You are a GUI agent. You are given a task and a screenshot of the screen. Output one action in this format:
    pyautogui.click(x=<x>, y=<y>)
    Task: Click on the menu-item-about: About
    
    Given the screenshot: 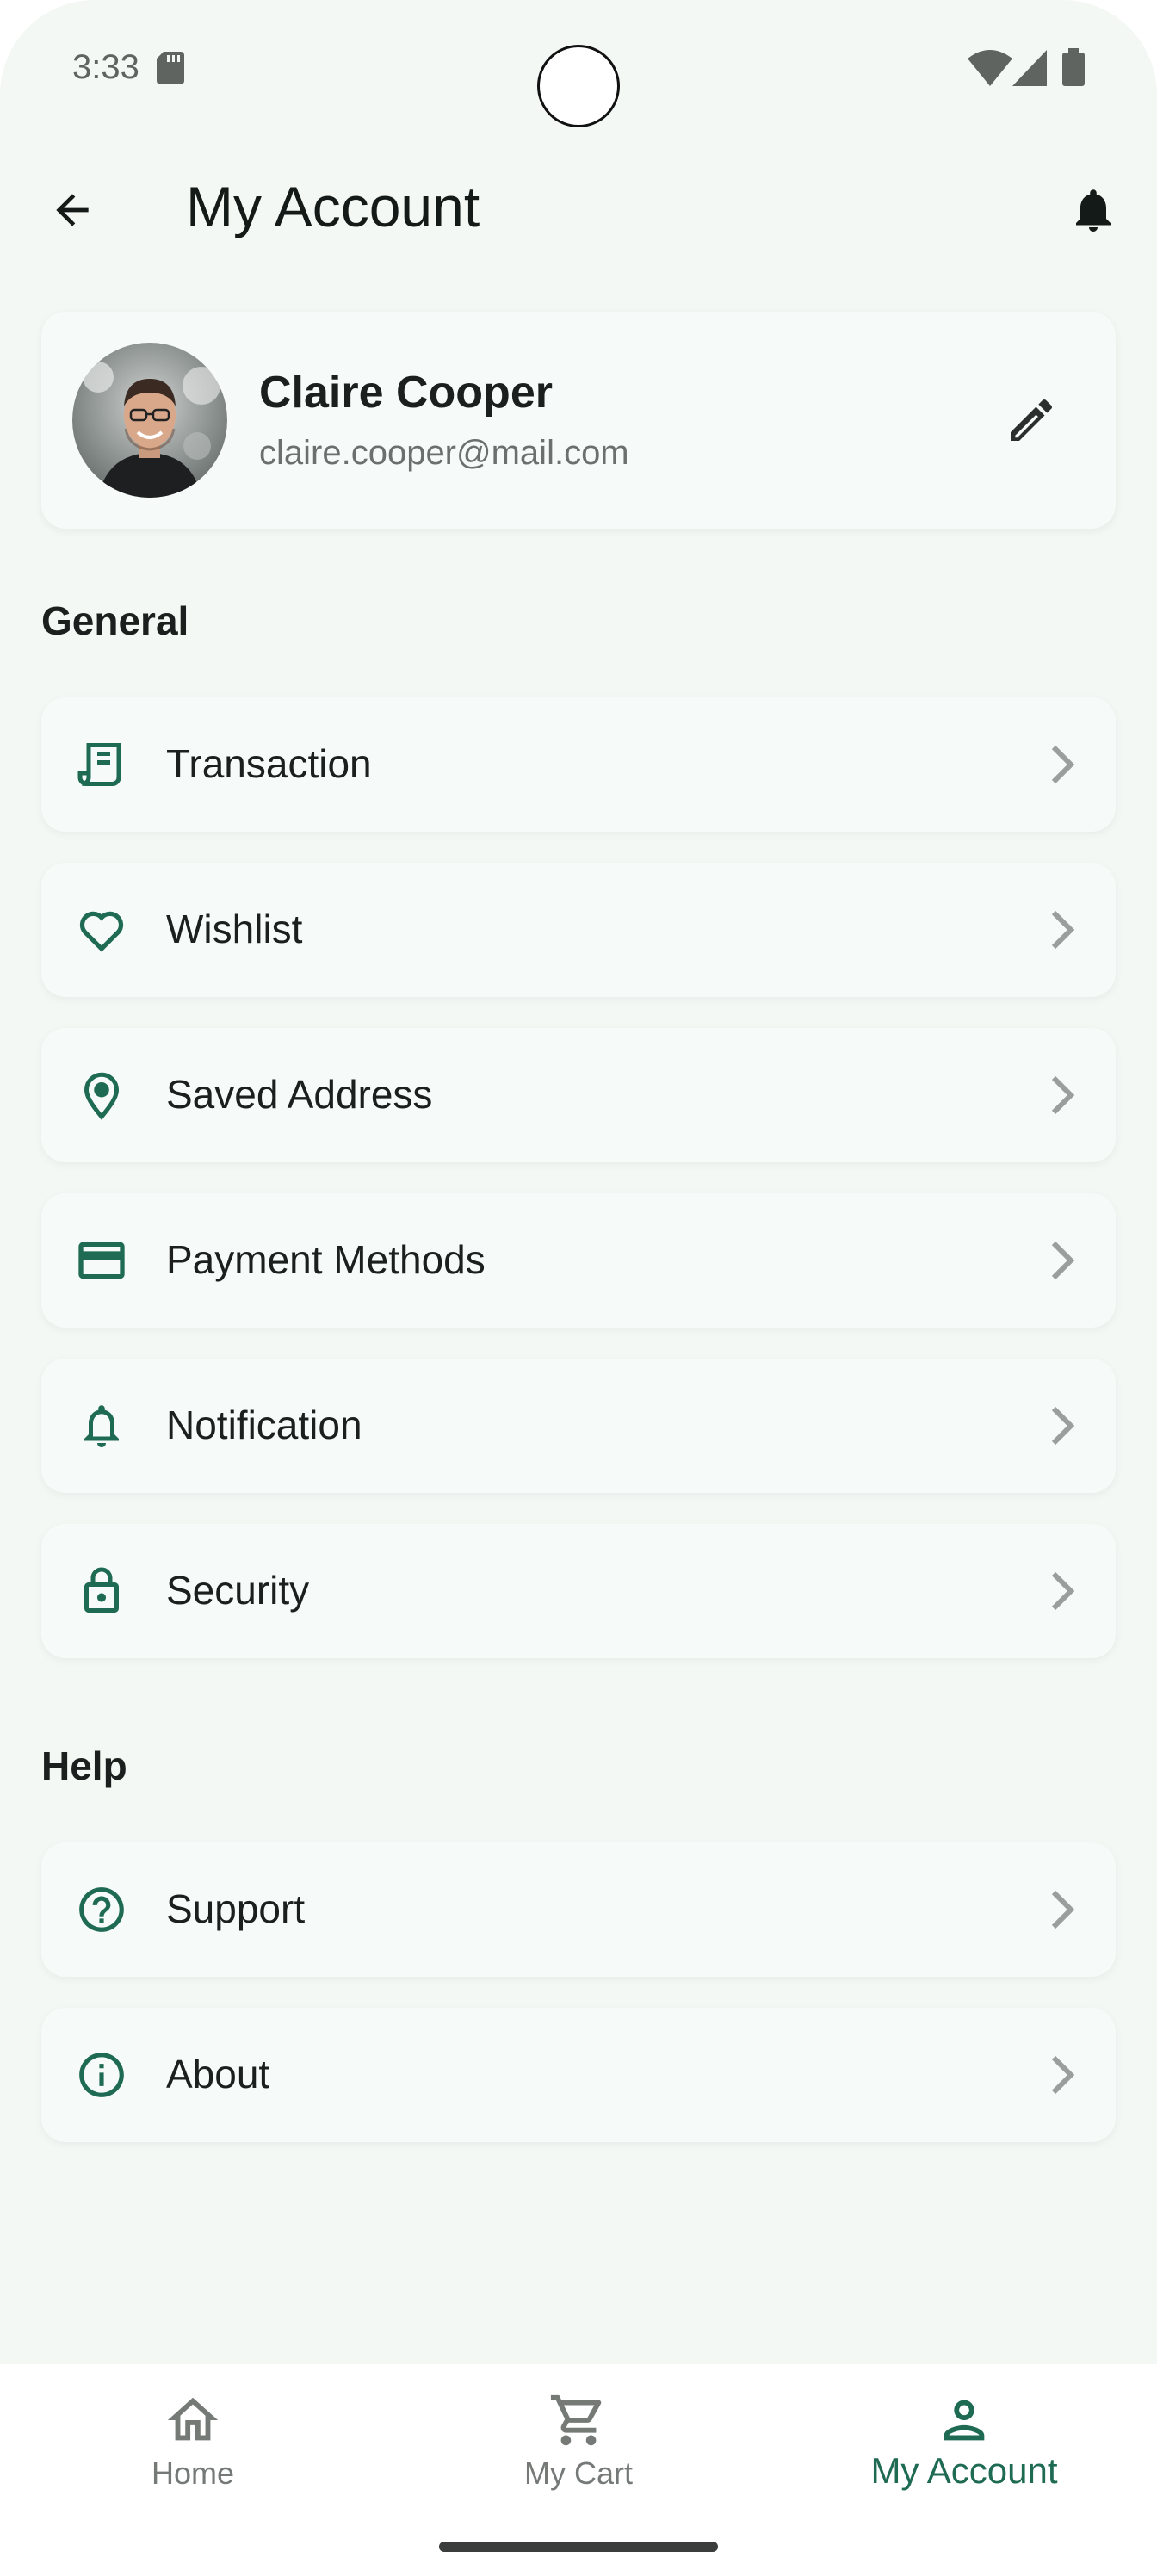 What is the action you would take?
    pyautogui.click(x=579, y=2075)
    